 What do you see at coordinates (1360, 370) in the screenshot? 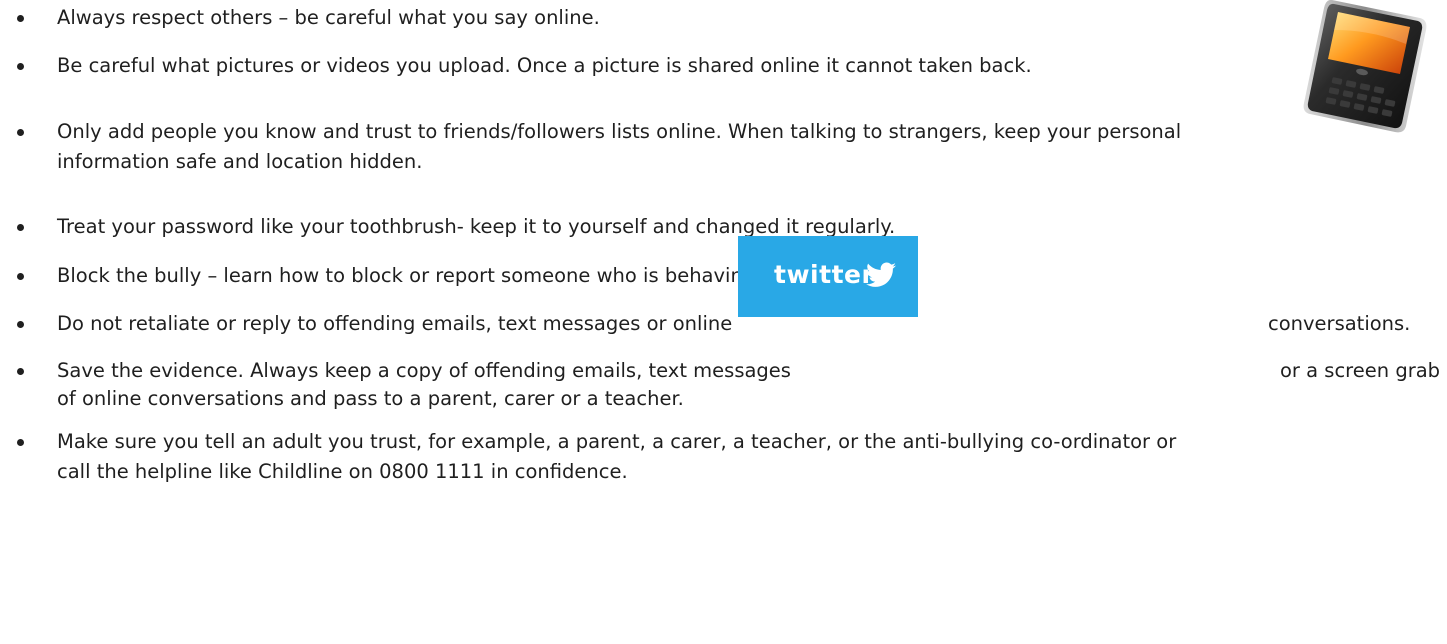
I see `list-item-text-right: or a screen grab` at bounding box center [1360, 370].